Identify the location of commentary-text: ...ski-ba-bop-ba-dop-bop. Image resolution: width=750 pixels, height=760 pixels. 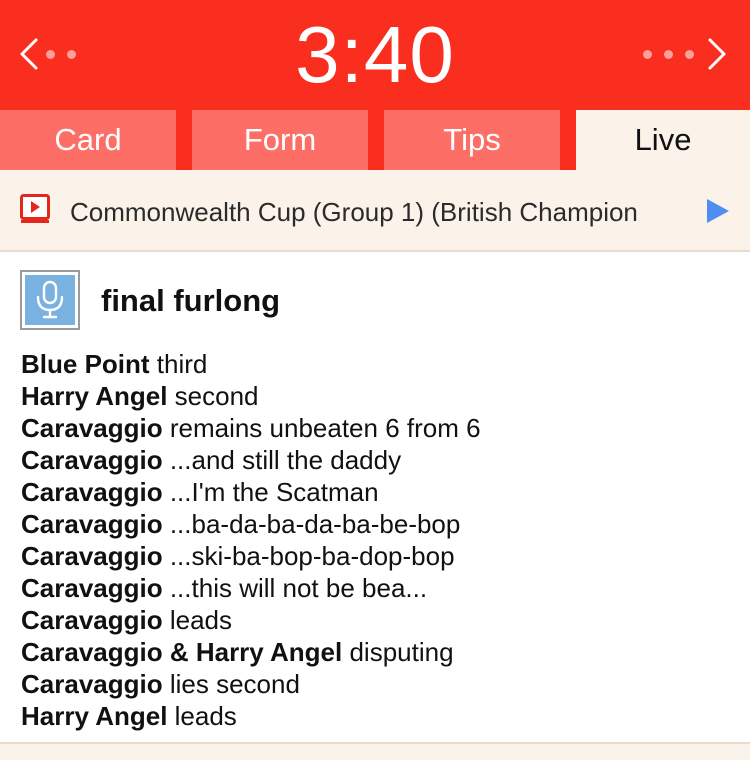
(308, 556).